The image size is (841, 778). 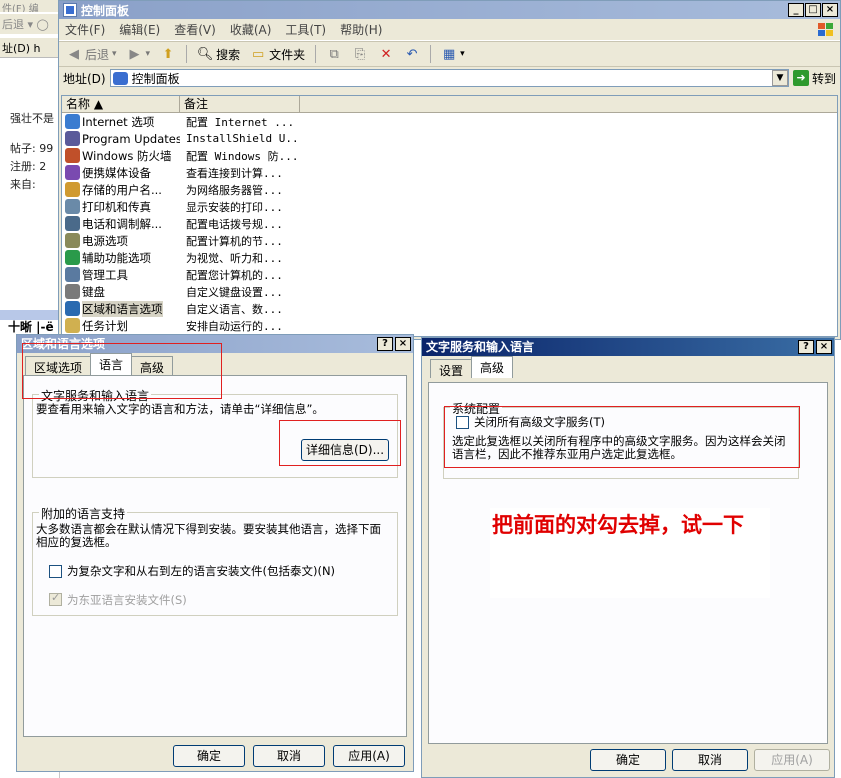 What do you see at coordinates (813, 10) in the screenshot?
I see `maximize-button: □` at bounding box center [813, 10].